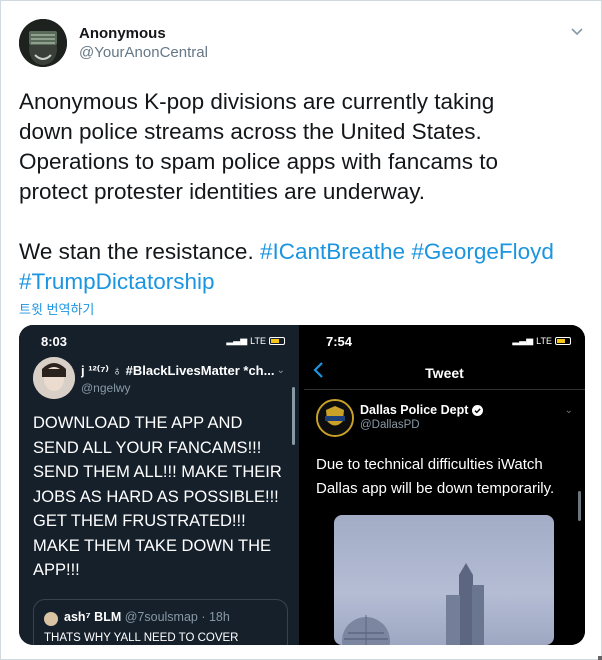  Describe the element at coordinates (122, 33) in the screenshot. I see `author-name: Anonymous` at that location.